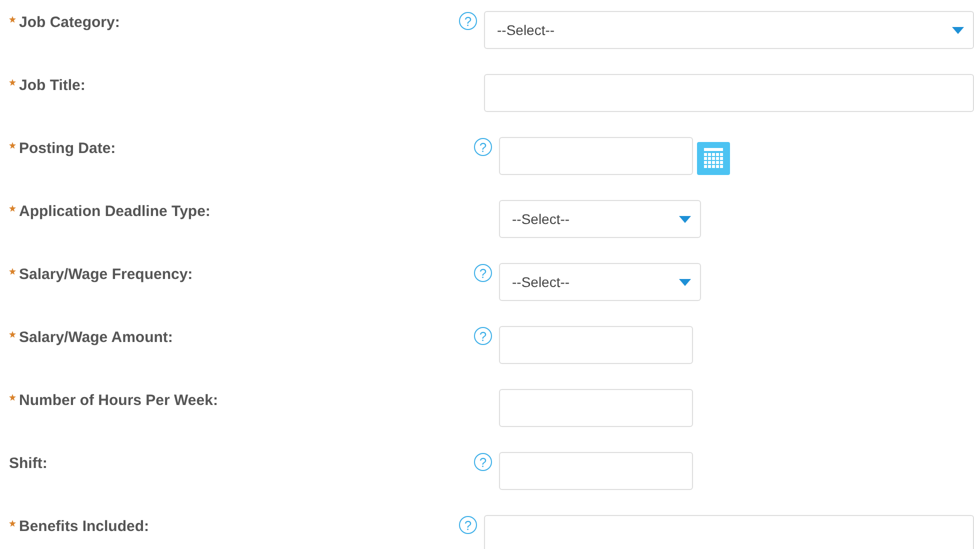 The image size is (974, 549). I want to click on field-label: Salary/Wage Amount:, so click(96, 337).